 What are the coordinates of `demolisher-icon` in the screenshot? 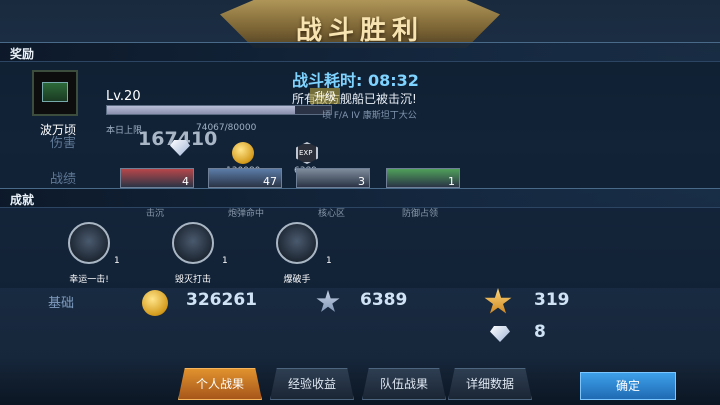 It's located at (297, 243).